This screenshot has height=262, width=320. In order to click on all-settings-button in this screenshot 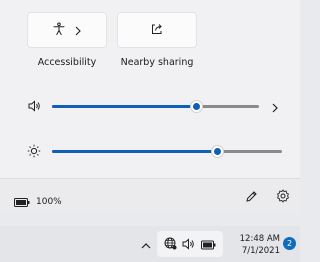, I will do `click(283, 197)`.